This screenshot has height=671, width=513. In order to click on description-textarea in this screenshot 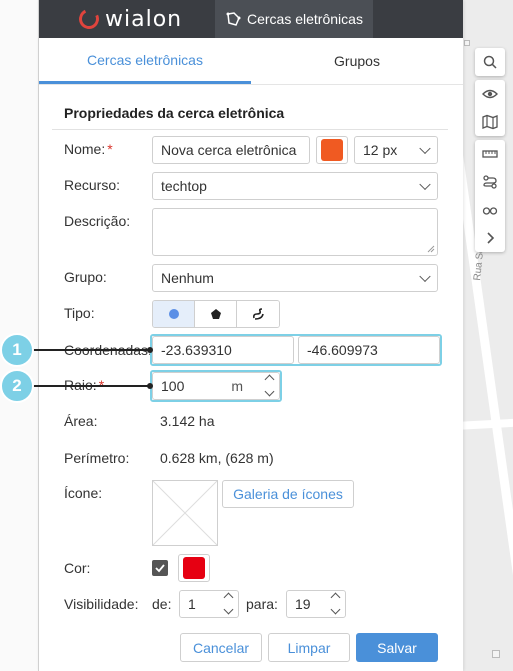, I will do `click(295, 232)`.